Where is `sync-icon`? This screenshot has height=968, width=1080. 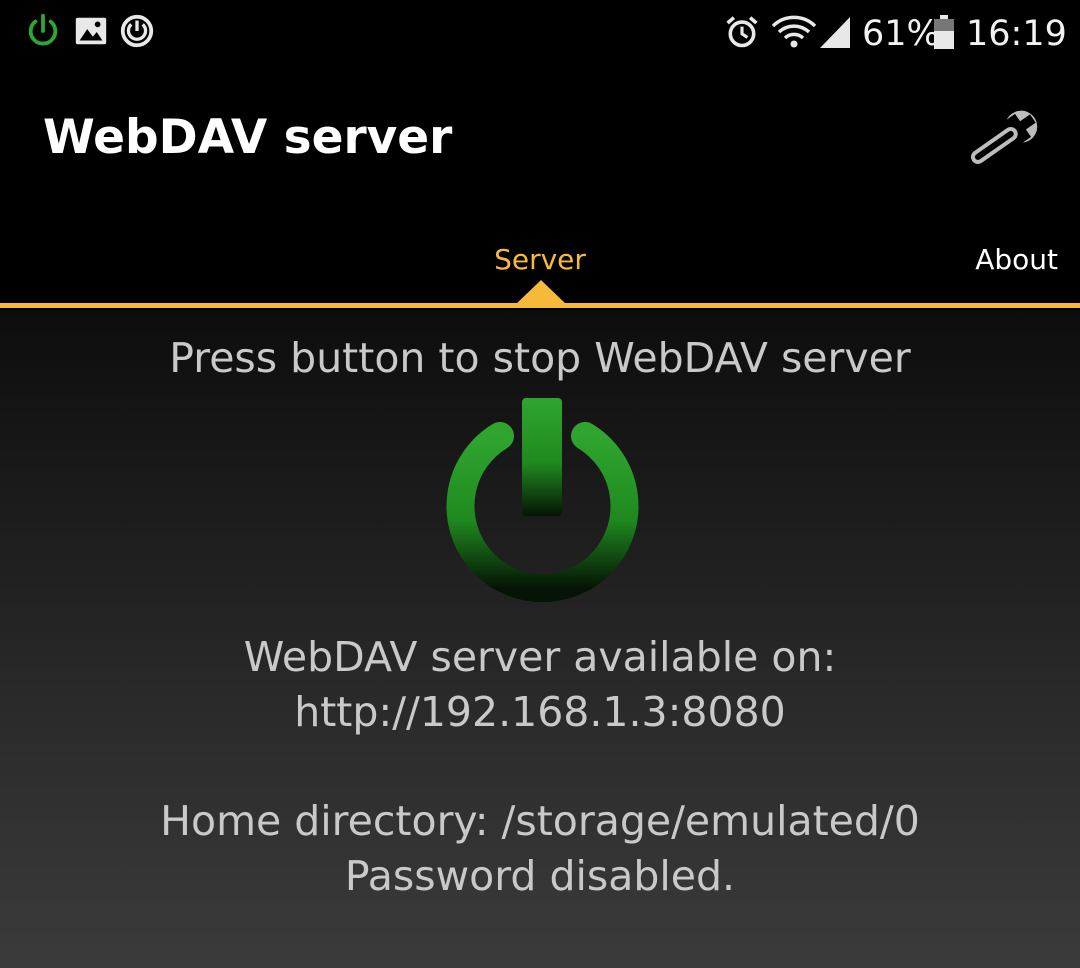
sync-icon is located at coordinates (137, 31).